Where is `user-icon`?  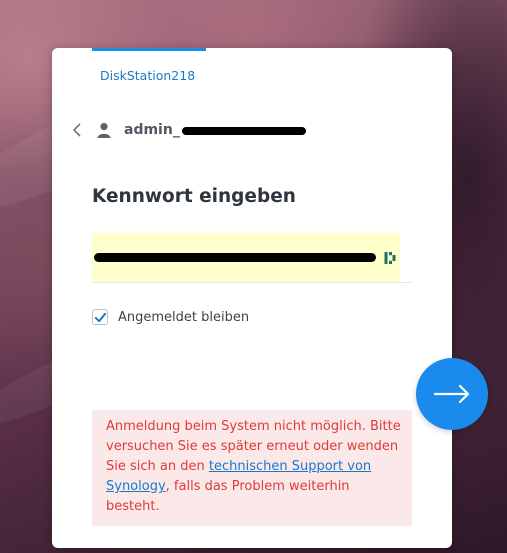
user-icon is located at coordinates (104, 130).